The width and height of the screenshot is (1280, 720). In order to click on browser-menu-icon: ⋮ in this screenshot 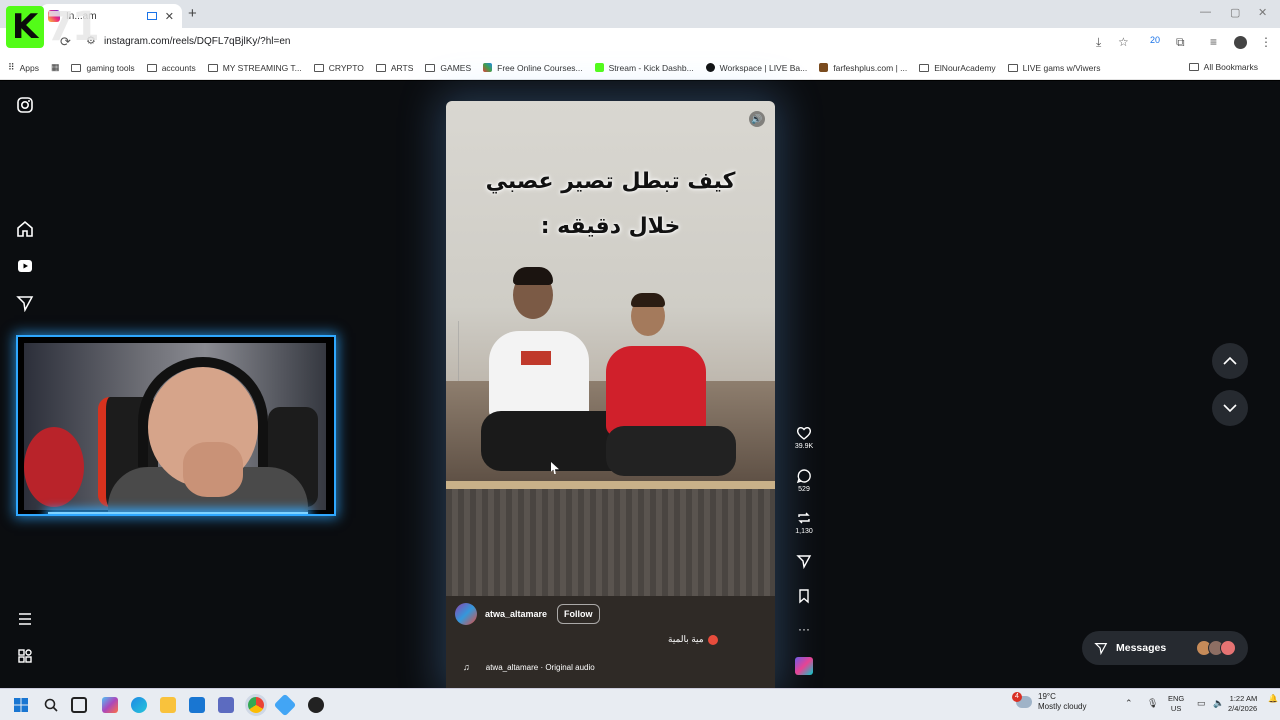, I will do `click(1266, 42)`.